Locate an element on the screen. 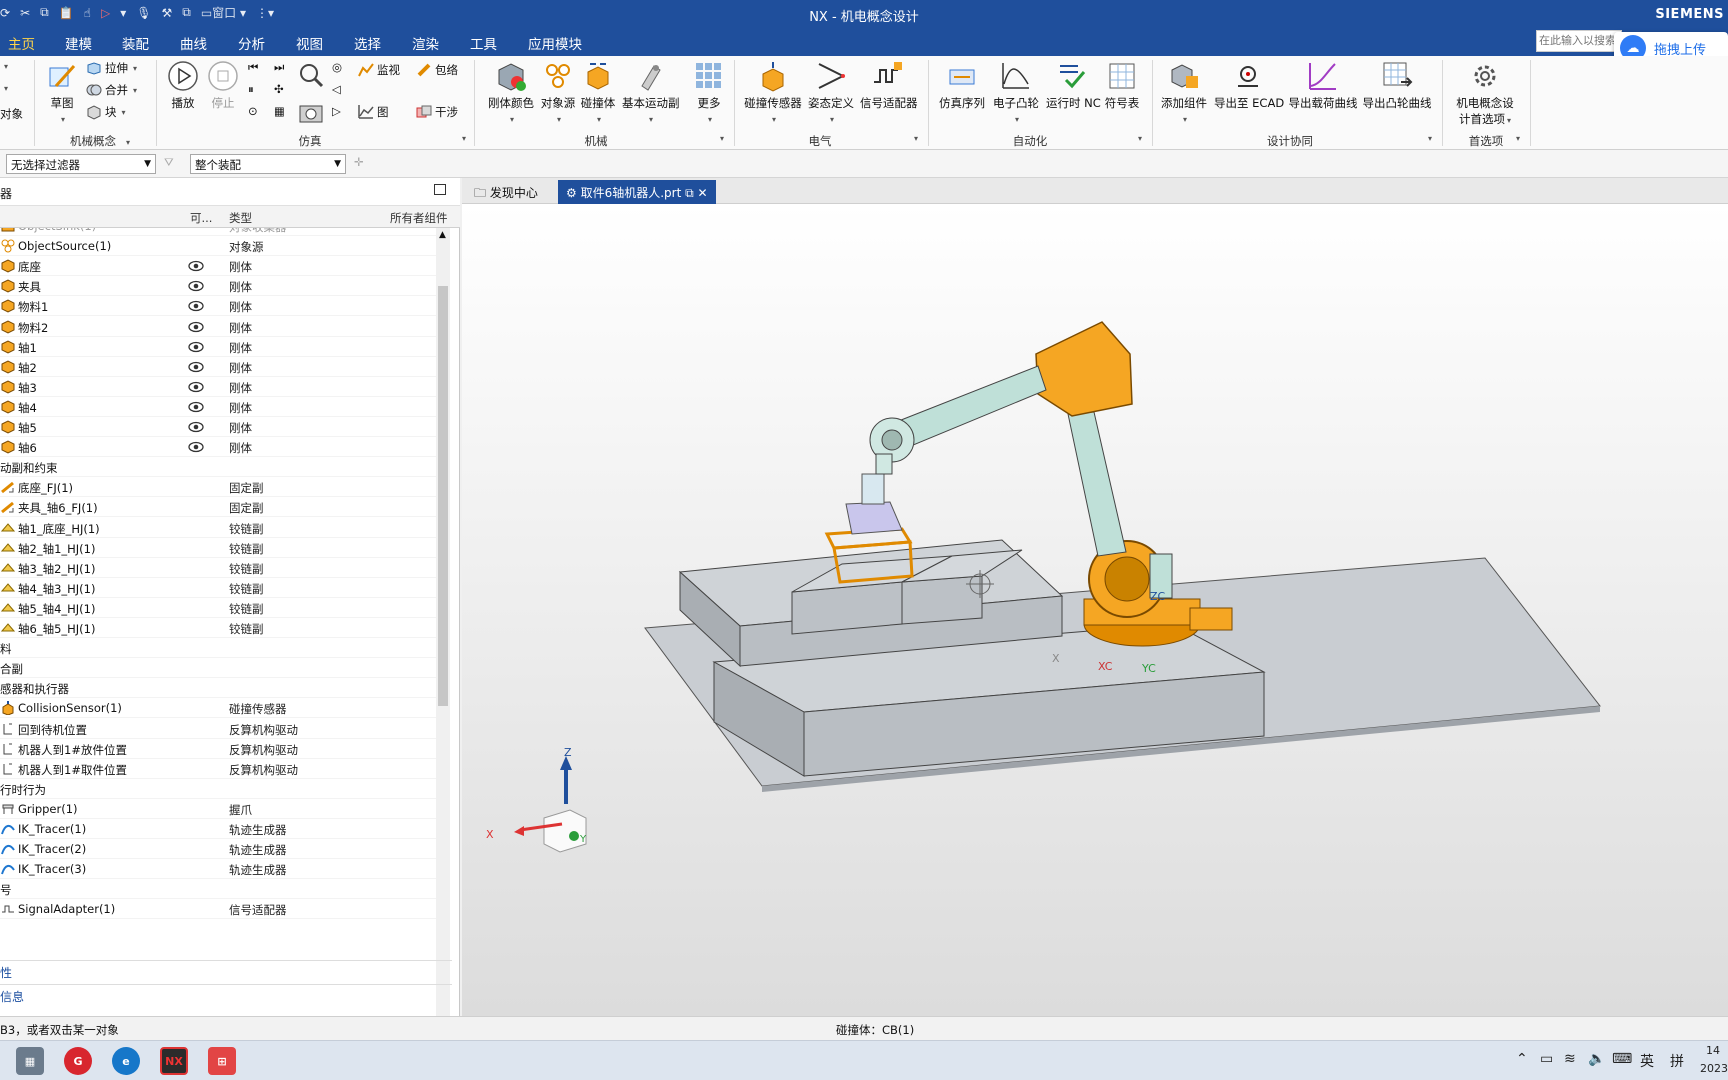 This screenshot has width=1728, height=1080. tree-category-row: 动副和约束 is located at coordinates (218, 467).